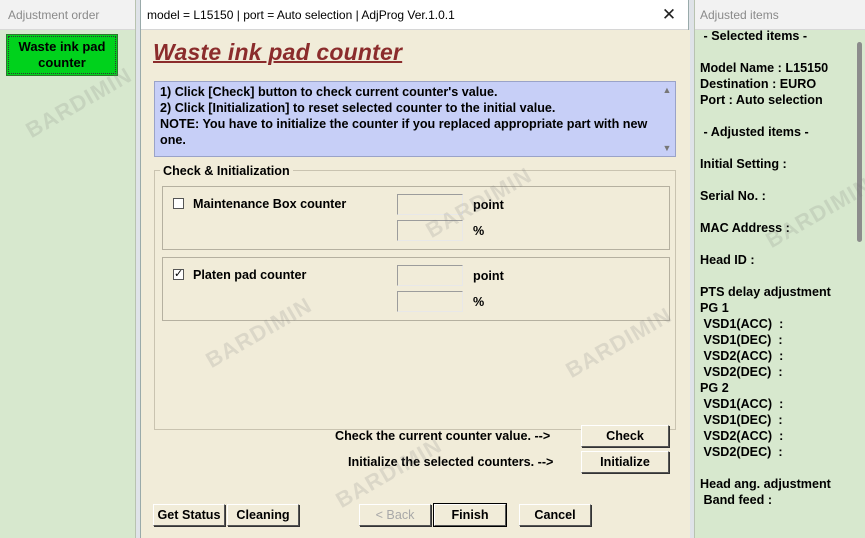 This screenshot has width=865, height=538. Describe the element at coordinates (733, 196) in the screenshot. I see `adjusted-item-line: Serial No. :` at that location.